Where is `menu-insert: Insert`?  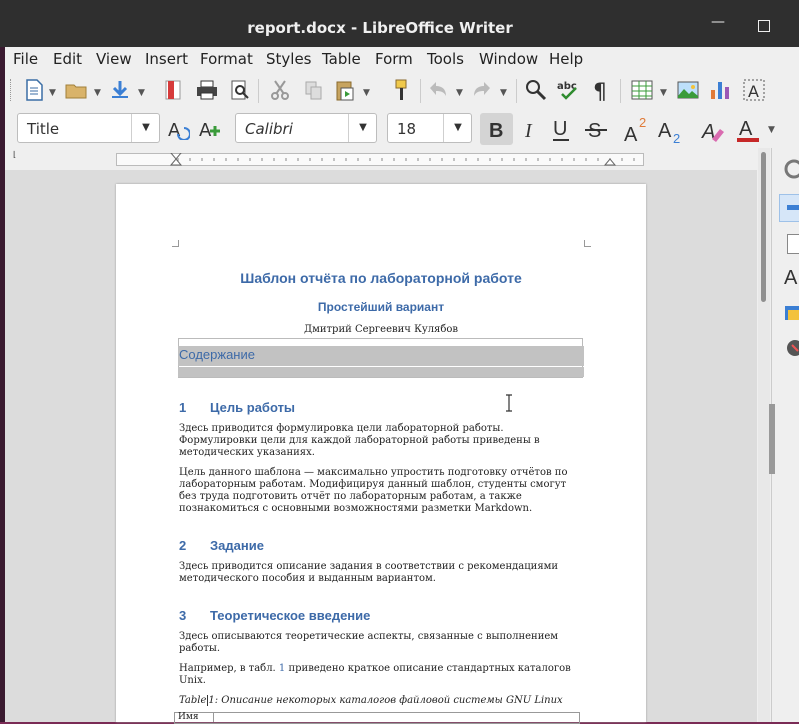
menu-insert: Insert is located at coordinates (166, 59).